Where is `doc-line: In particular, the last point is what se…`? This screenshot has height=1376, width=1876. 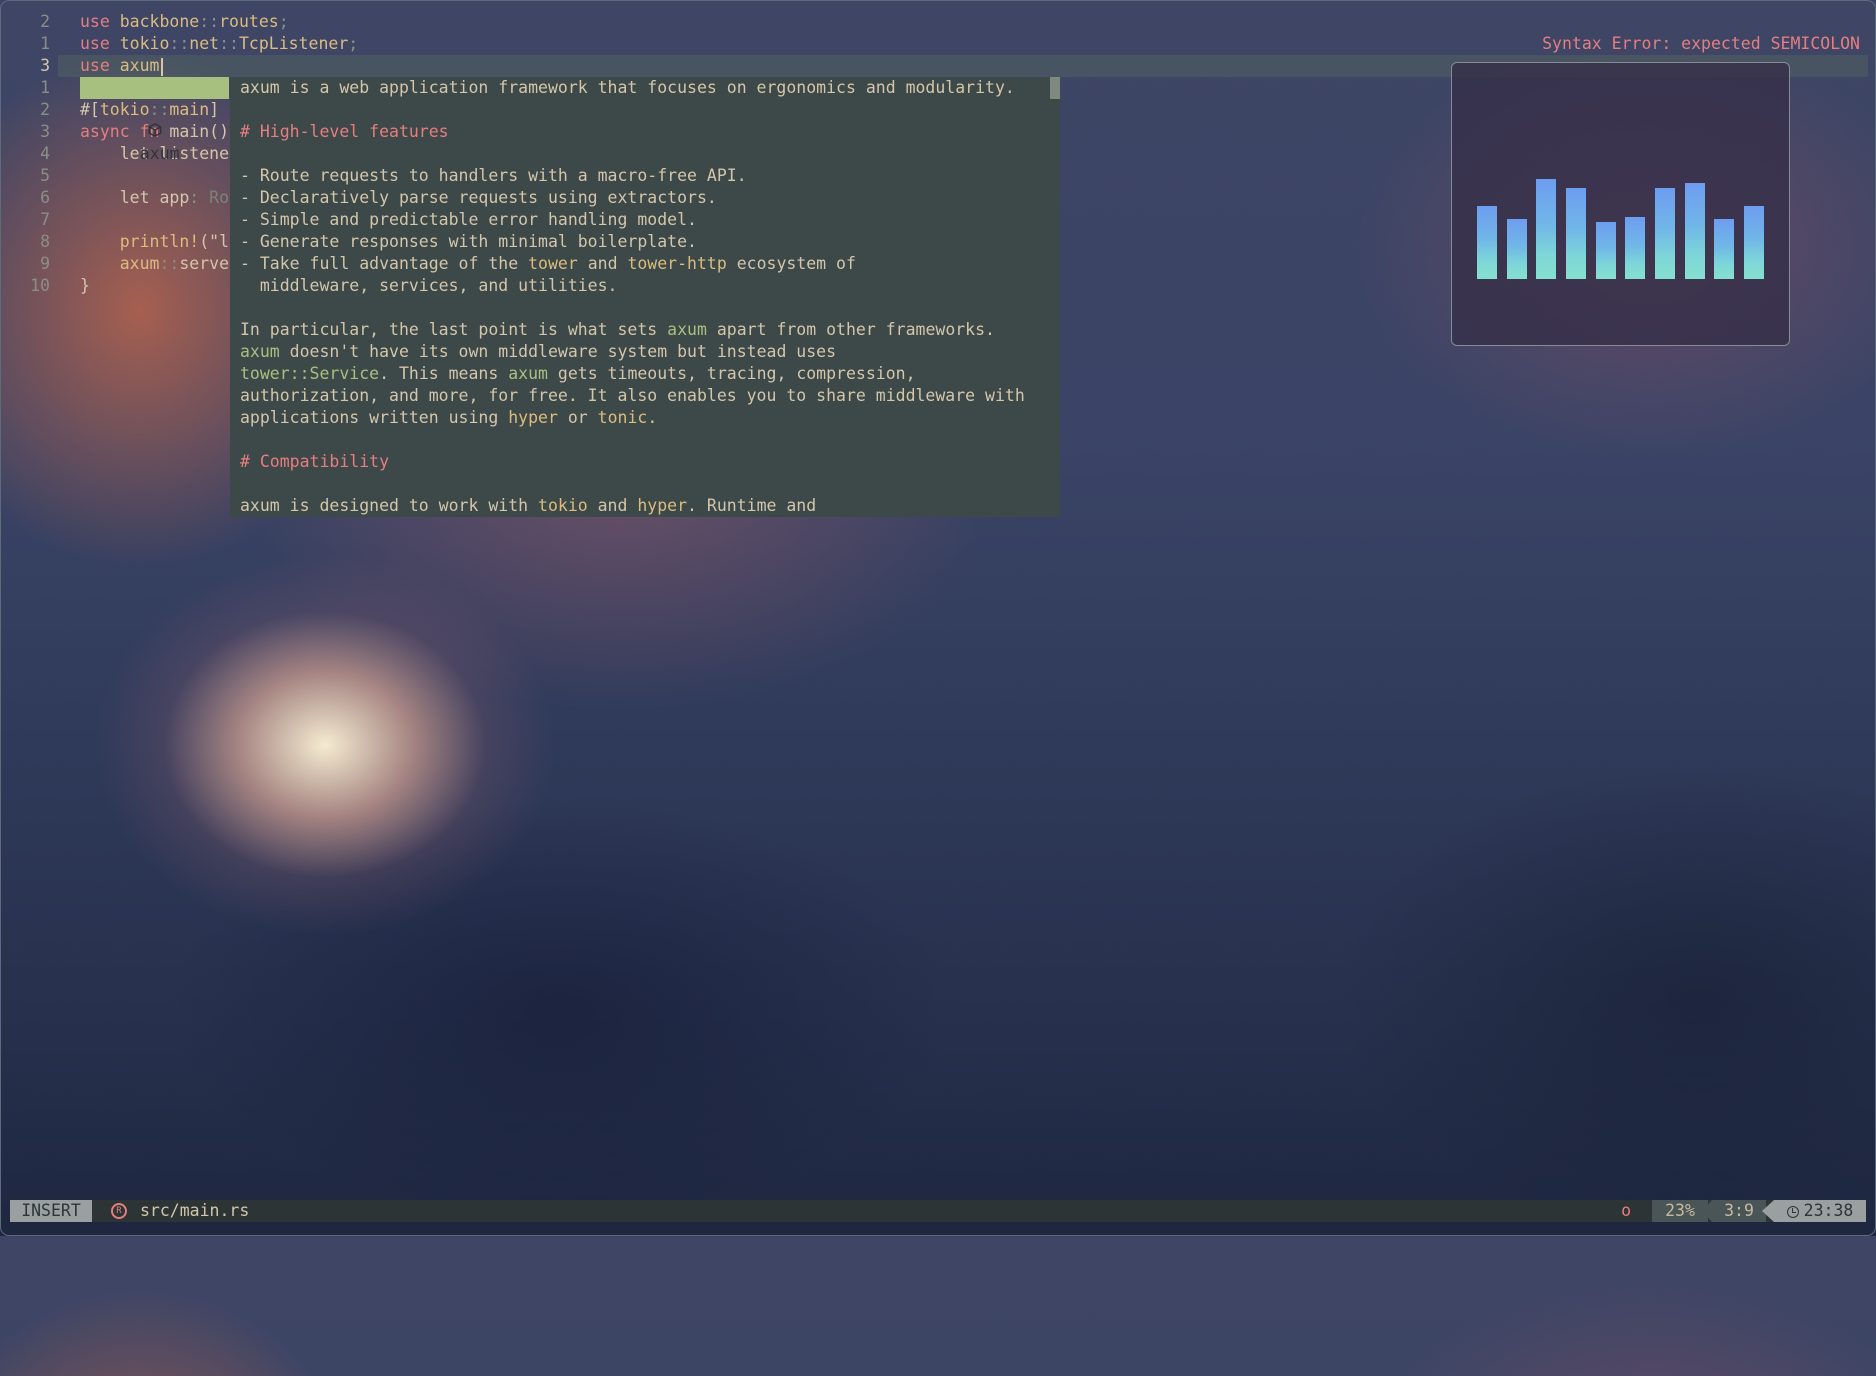
doc-line: In particular, the last point is what se… is located at coordinates (617, 330).